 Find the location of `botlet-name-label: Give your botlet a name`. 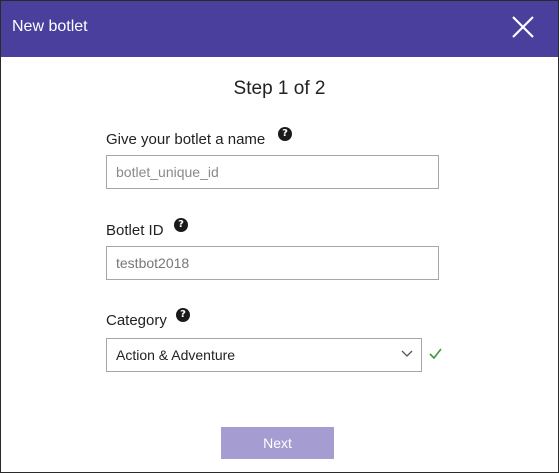

botlet-name-label: Give your botlet a name is located at coordinates (186, 139).